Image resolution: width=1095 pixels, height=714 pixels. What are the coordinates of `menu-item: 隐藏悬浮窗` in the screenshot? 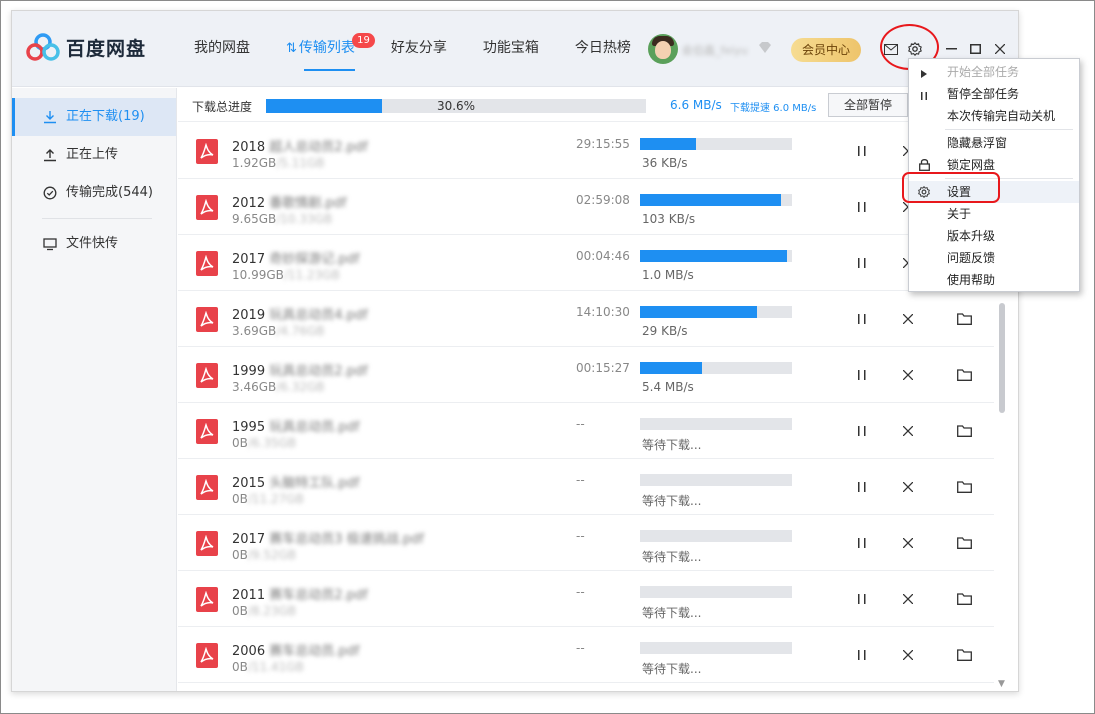 It's located at (994, 143).